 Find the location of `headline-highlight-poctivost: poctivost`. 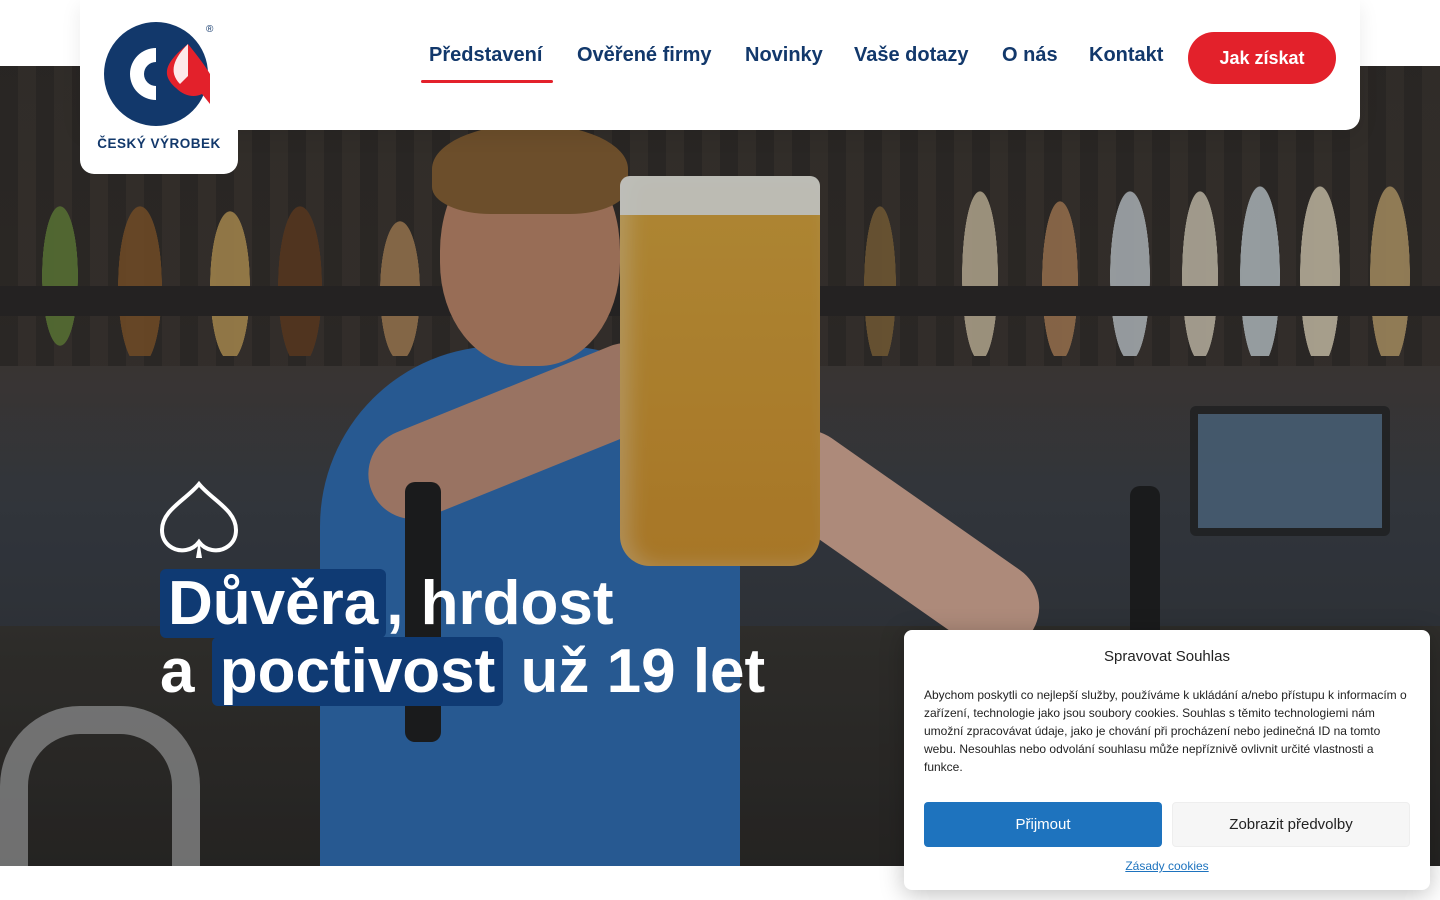

headline-highlight-poctivost: poctivost is located at coordinates (357, 671).